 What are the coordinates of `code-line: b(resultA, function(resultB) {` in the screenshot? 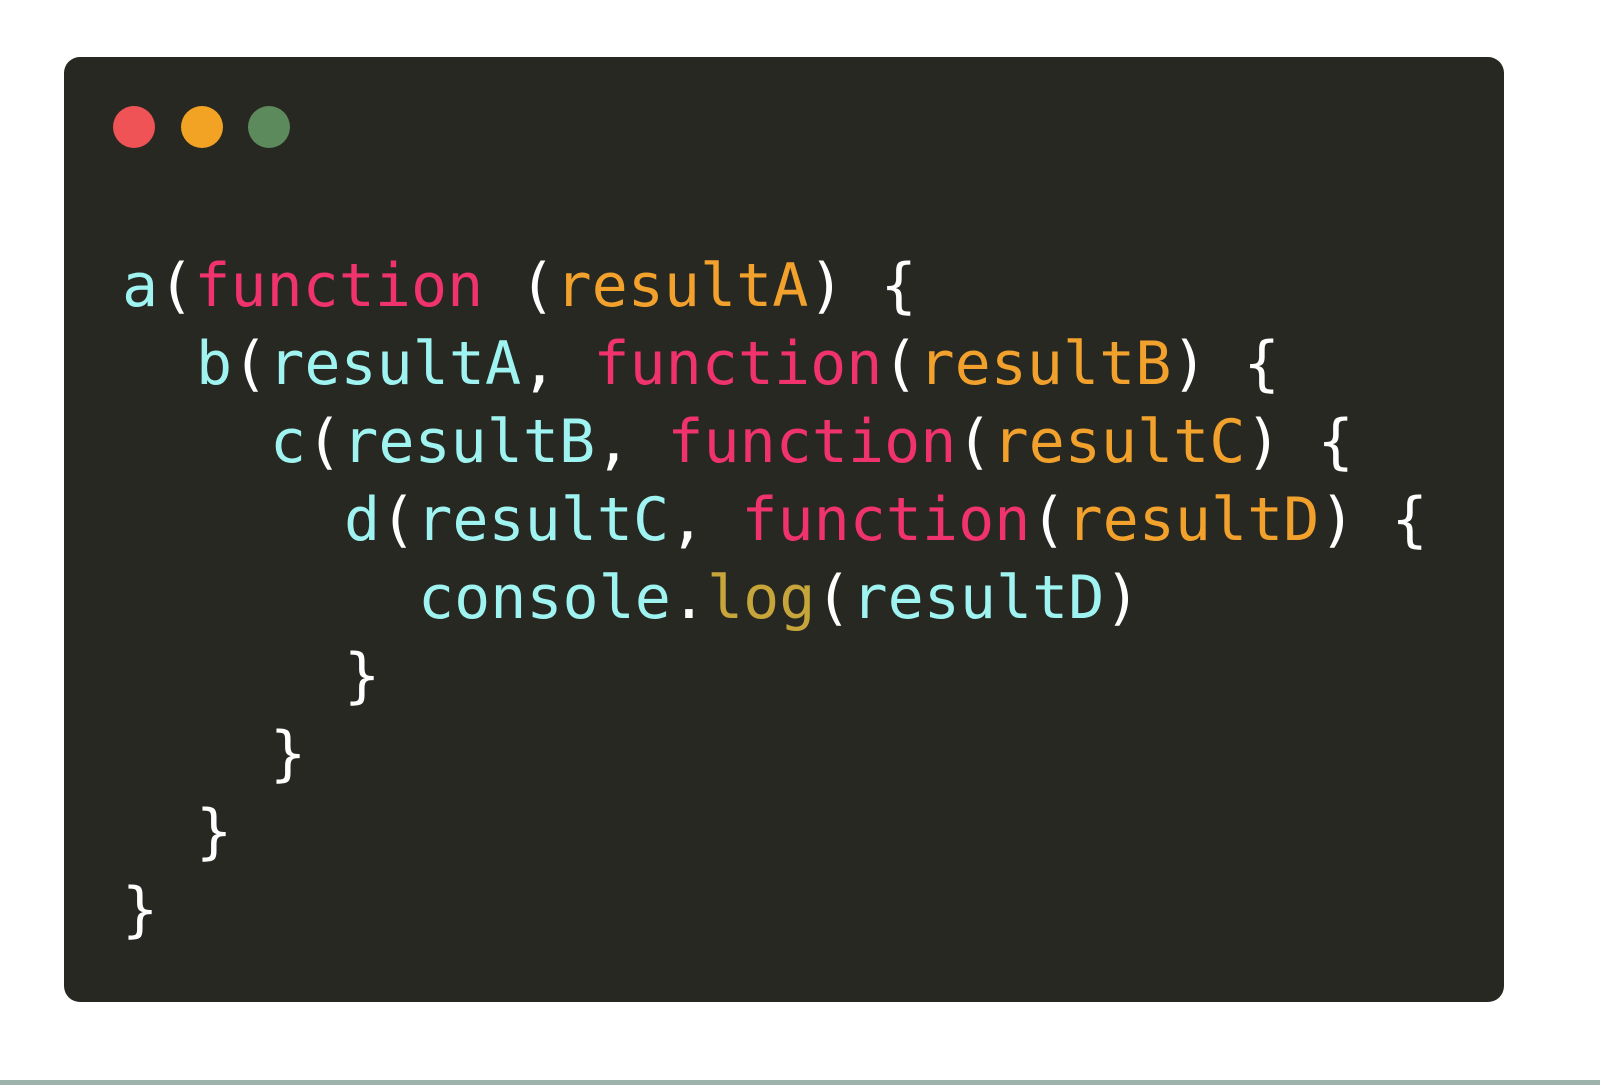 It's located at (775, 364).